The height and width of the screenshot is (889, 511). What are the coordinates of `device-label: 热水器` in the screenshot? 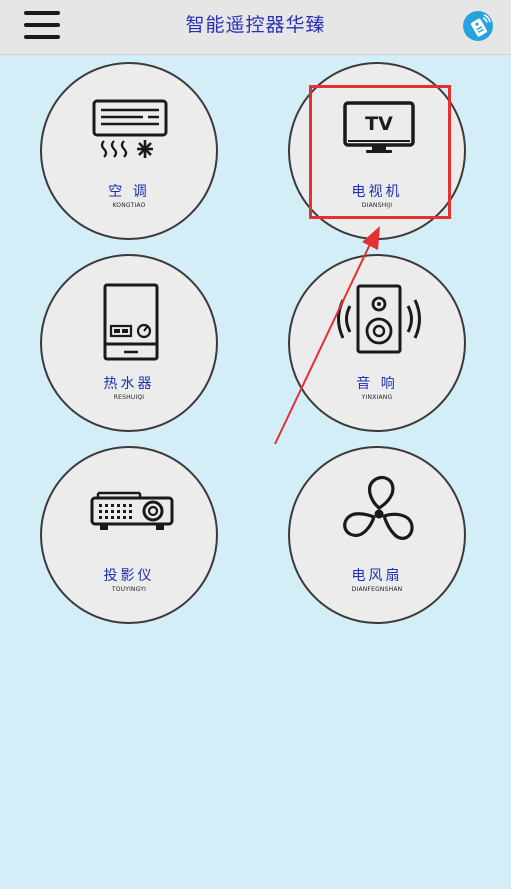 It's located at (129, 384).